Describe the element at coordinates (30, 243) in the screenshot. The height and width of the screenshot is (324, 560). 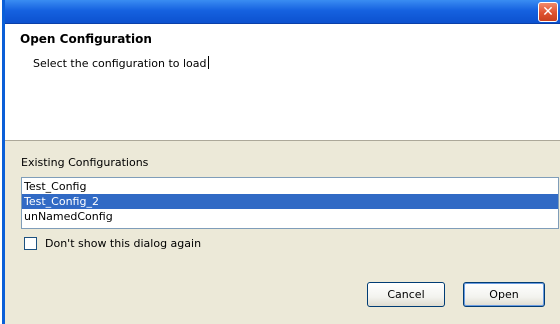
I see `dont-show-checkbox` at that location.